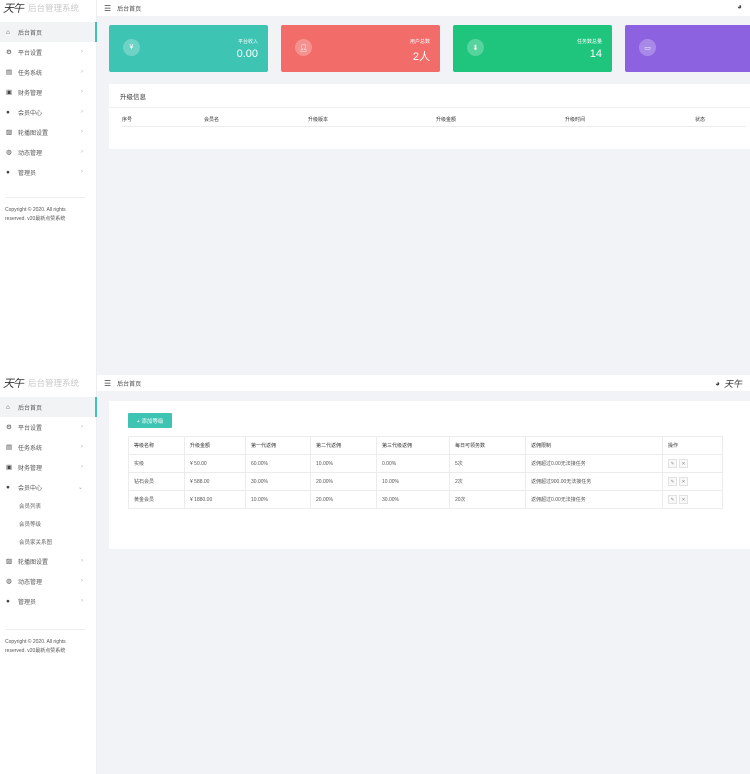 Image resolution: width=750 pixels, height=774 pixels. Describe the element at coordinates (589, 42) in the screenshot. I see `stat-label: 任务数总量` at that location.